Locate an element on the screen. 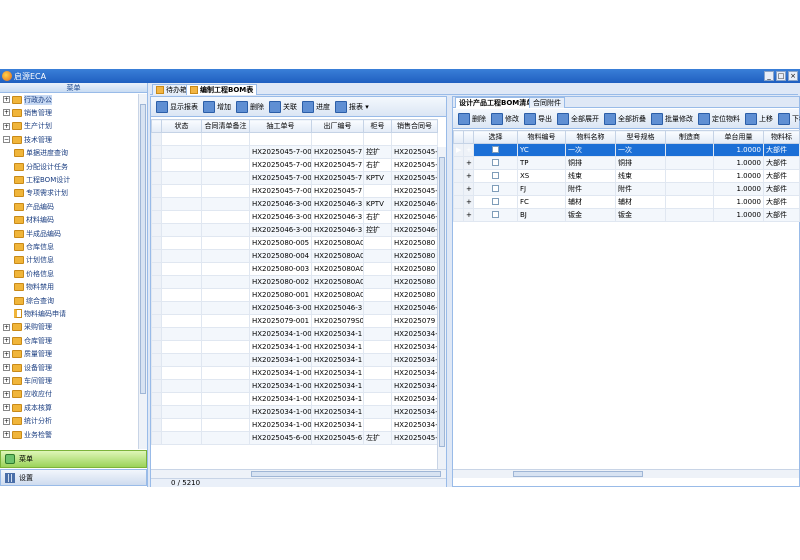 The height and width of the screenshot is (560, 800). right-toolbar-button: 全部折叠 is located at coordinates (625, 118).